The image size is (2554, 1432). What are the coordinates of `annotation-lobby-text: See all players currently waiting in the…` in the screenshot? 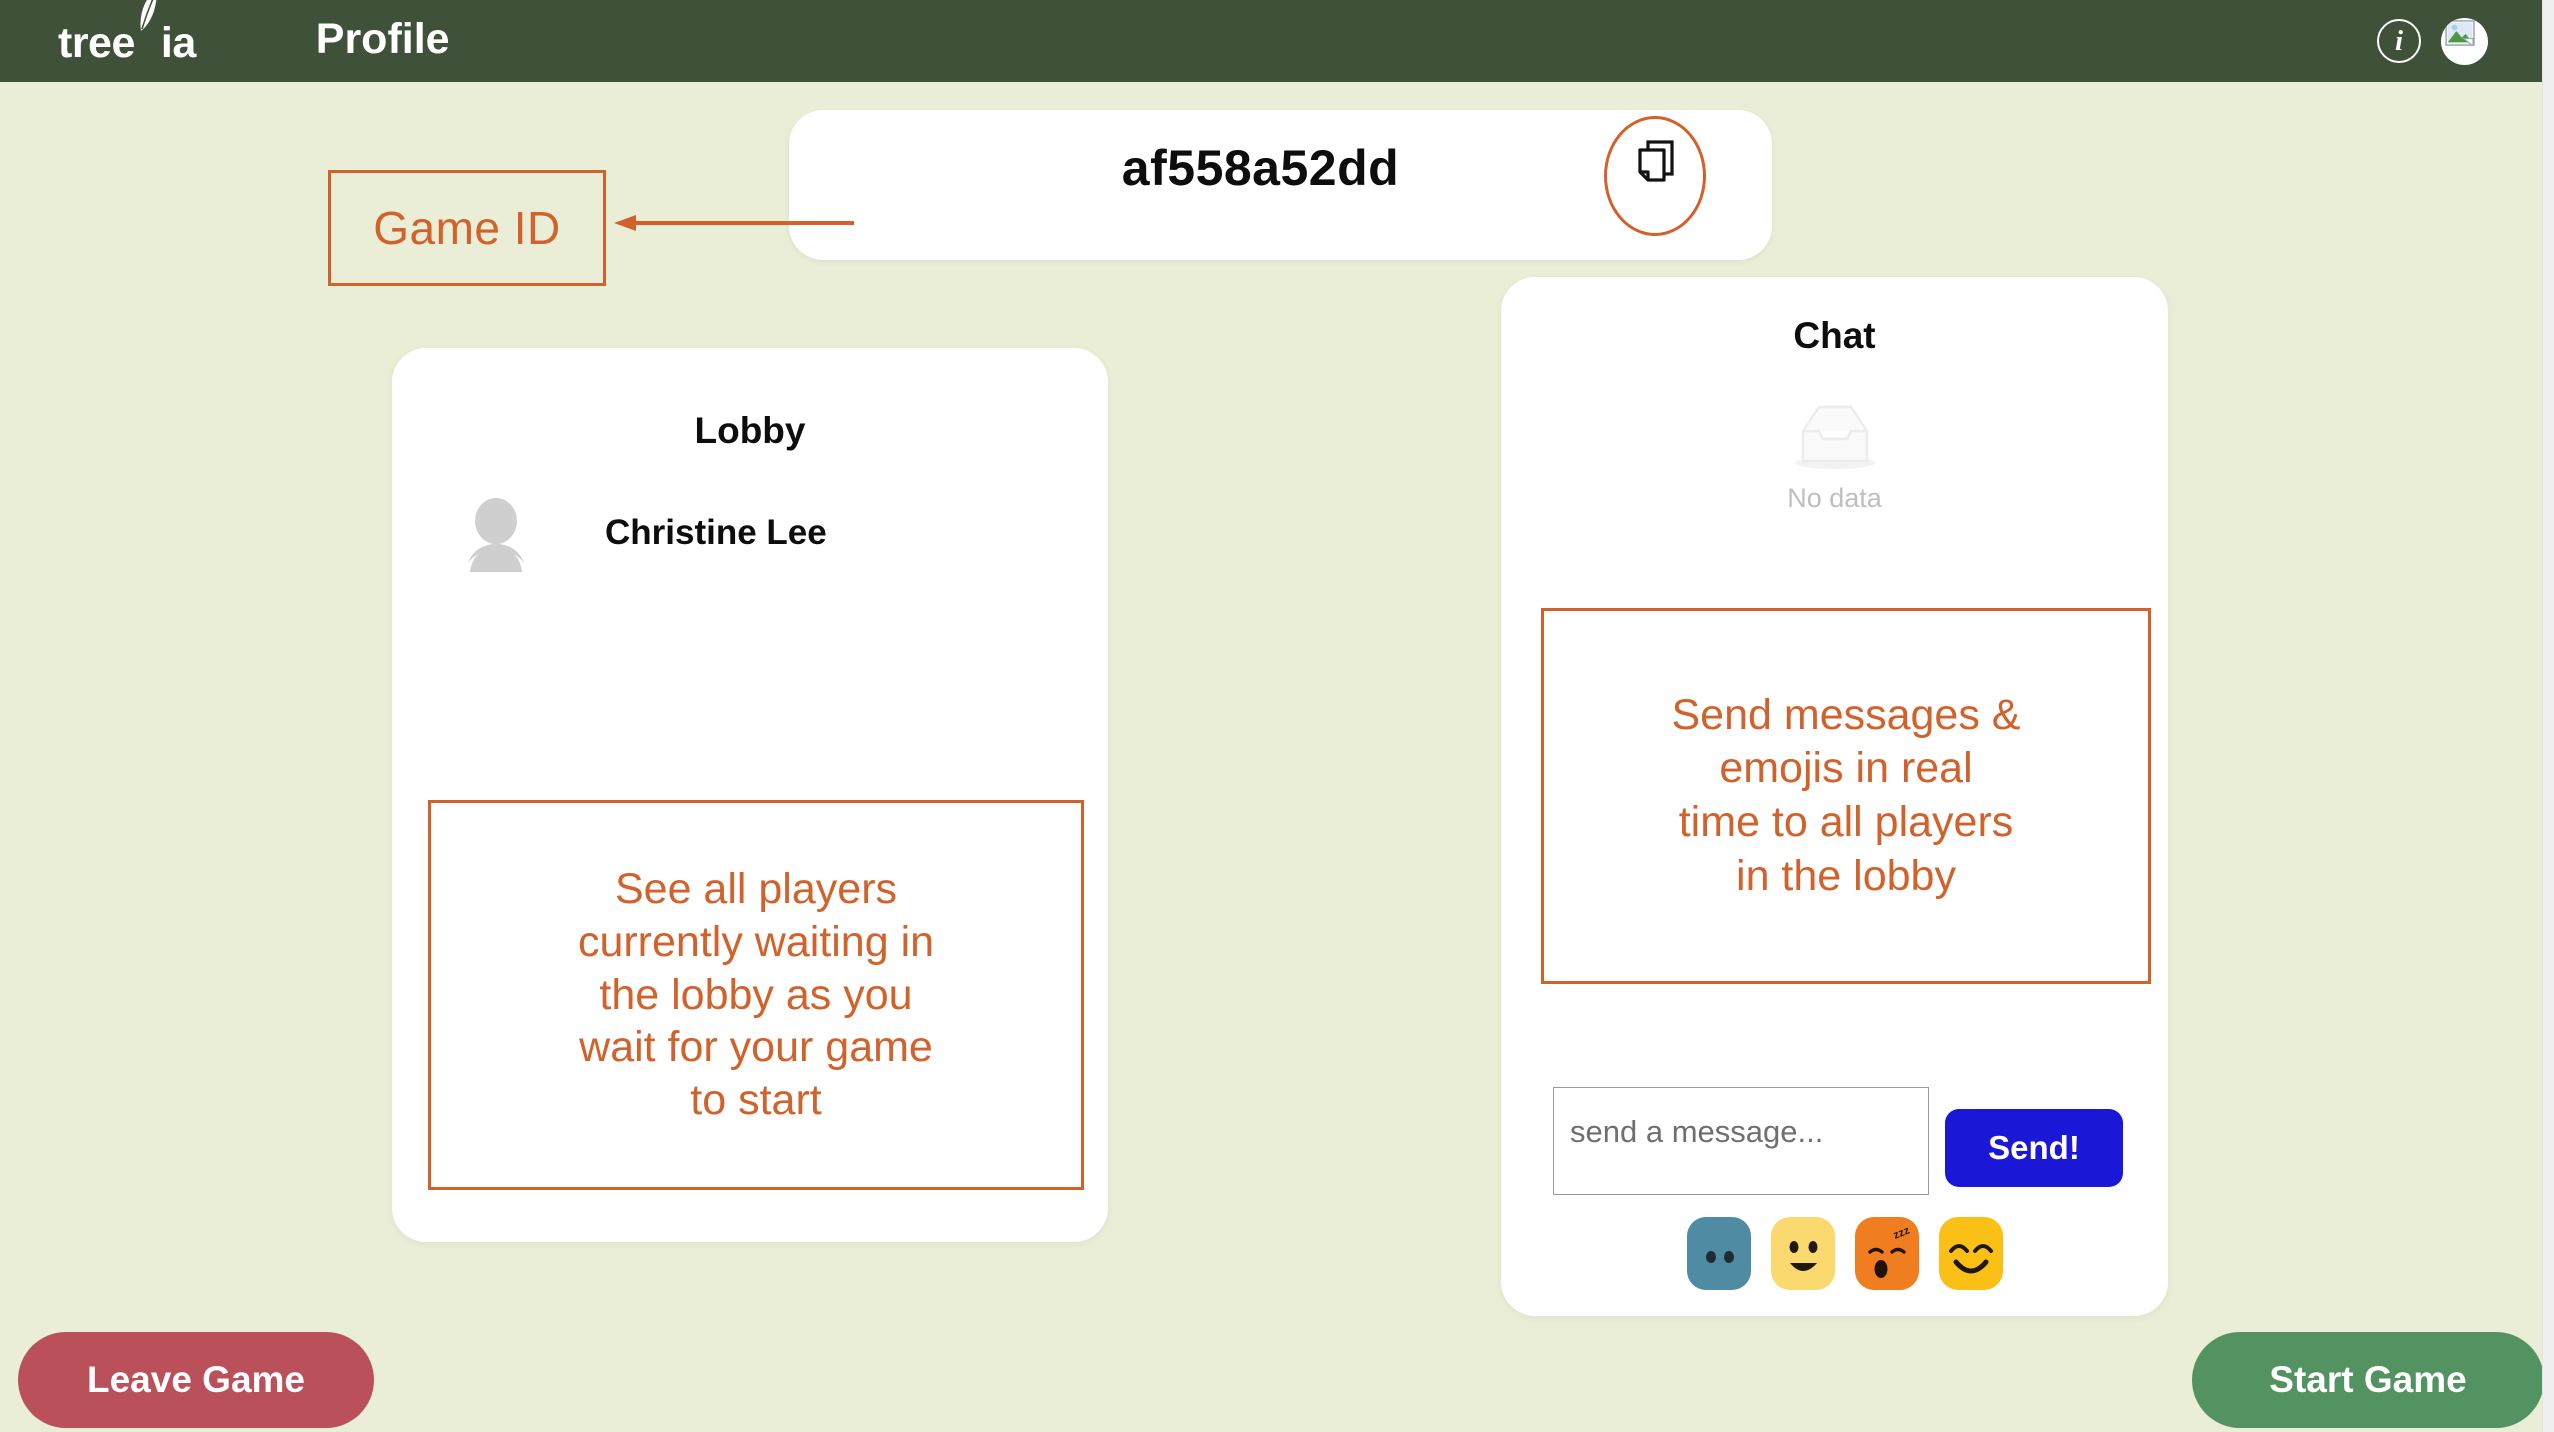 It's located at (756, 994).